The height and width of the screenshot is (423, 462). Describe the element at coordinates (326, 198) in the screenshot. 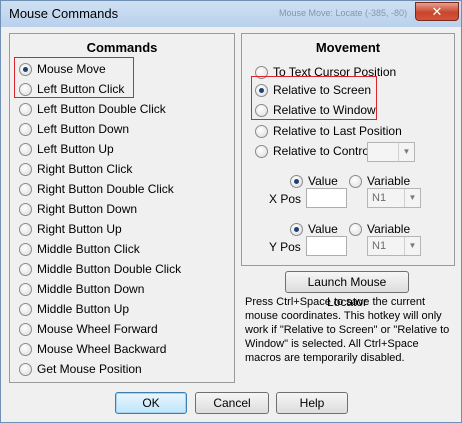

I see `xpos-input` at that location.